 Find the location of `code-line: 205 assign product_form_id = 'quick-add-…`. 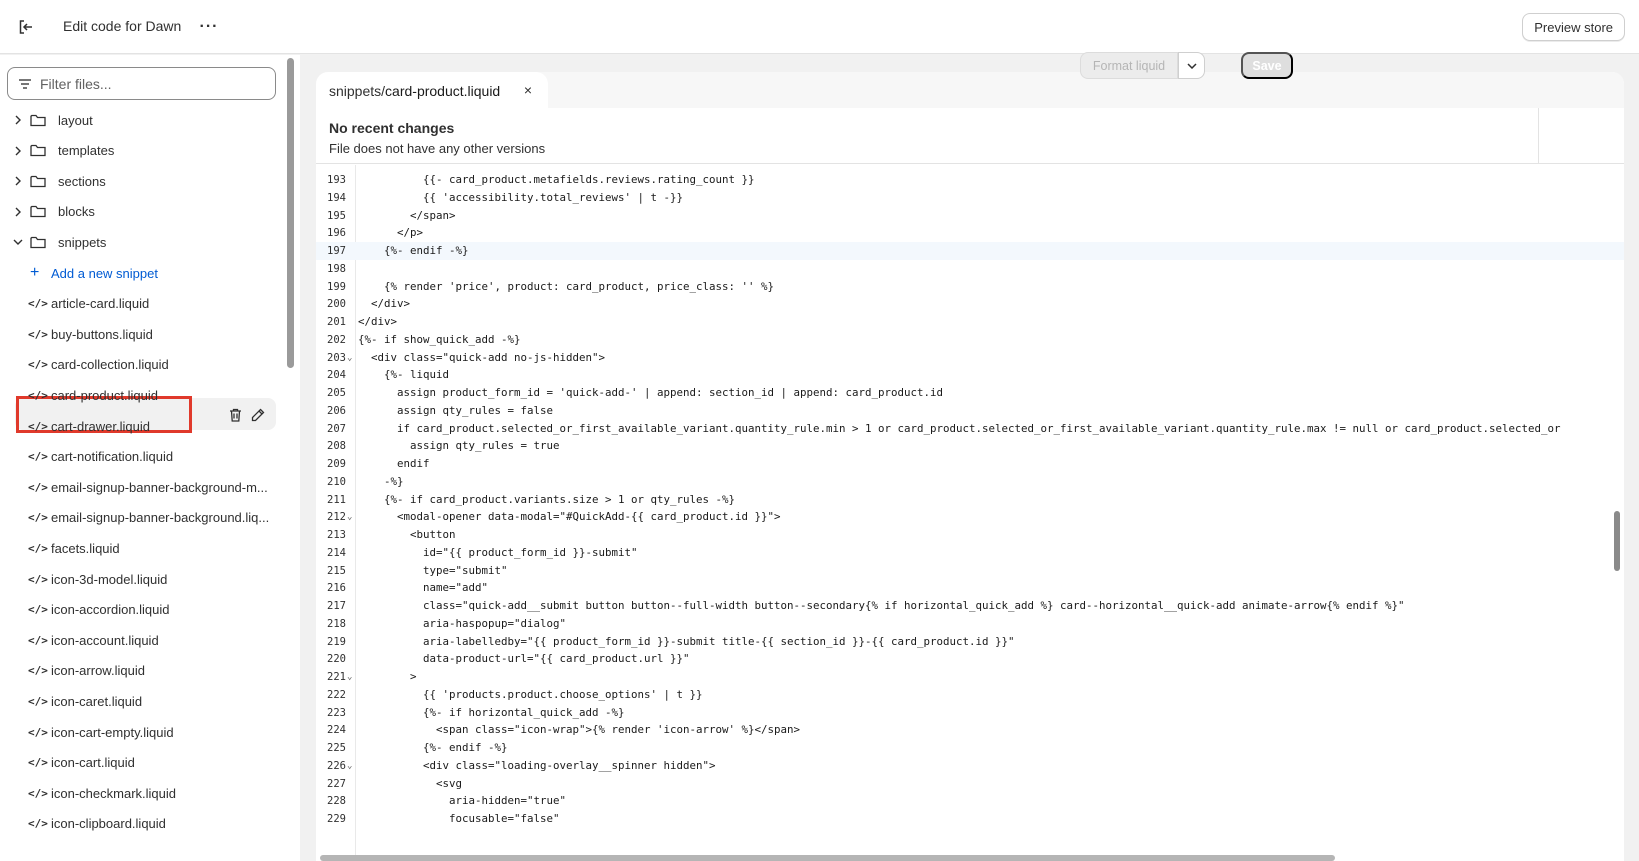

code-line: 205 assign product_form_id = 'quick-add-… is located at coordinates (970, 393).